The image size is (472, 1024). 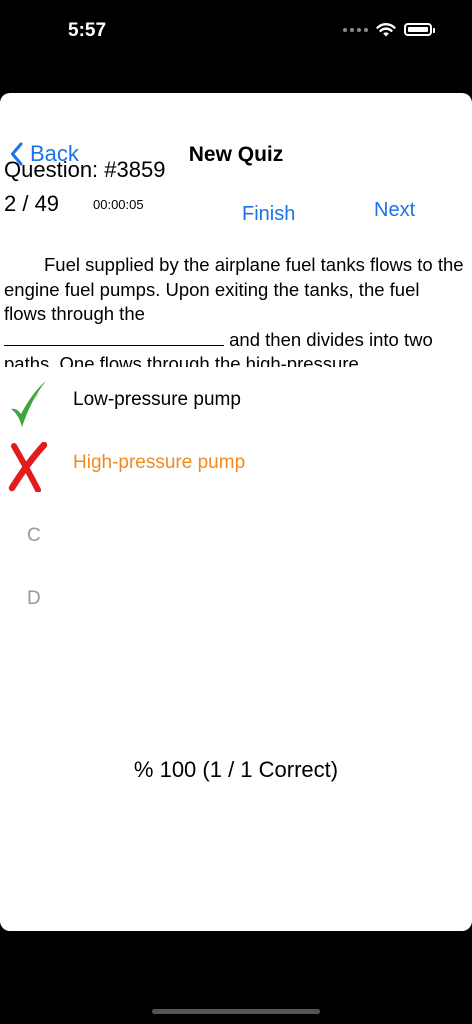 What do you see at coordinates (236, 769) in the screenshot?
I see `score-summary: % 100 (1 / 1 Correct)` at bounding box center [236, 769].